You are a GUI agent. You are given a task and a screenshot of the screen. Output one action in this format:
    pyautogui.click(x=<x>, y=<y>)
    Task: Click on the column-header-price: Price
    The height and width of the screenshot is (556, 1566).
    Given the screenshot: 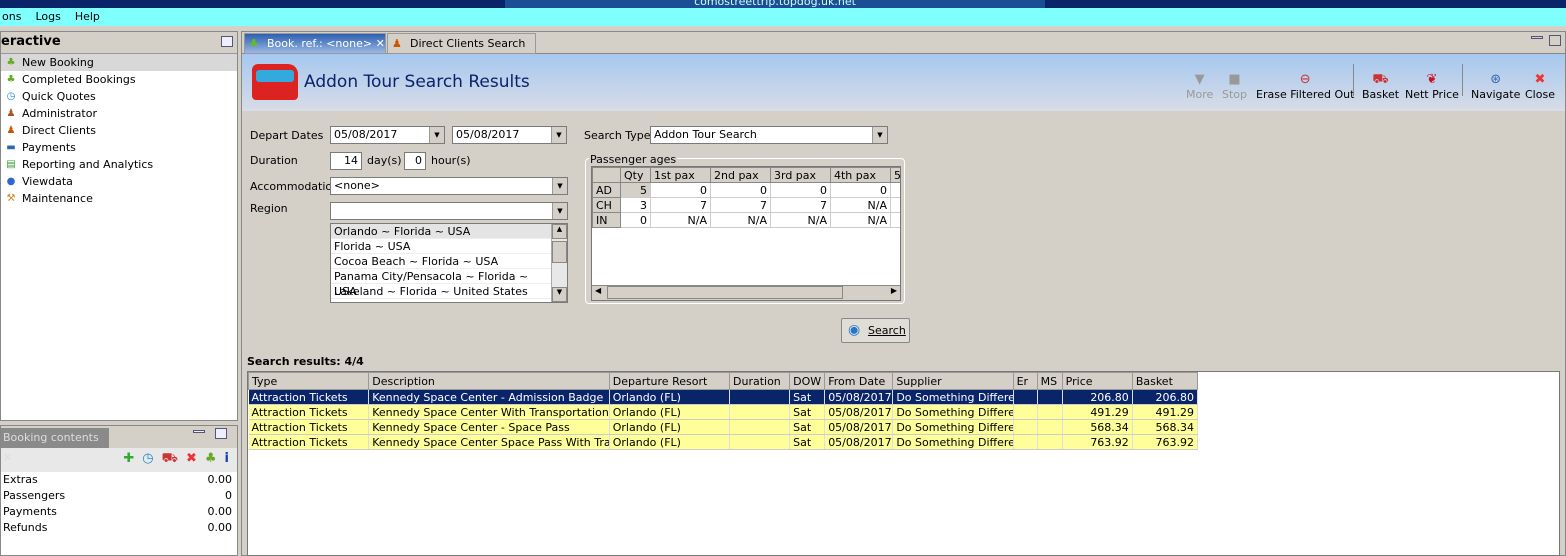 What is the action you would take?
    pyautogui.click(x=1097, y=381)
    